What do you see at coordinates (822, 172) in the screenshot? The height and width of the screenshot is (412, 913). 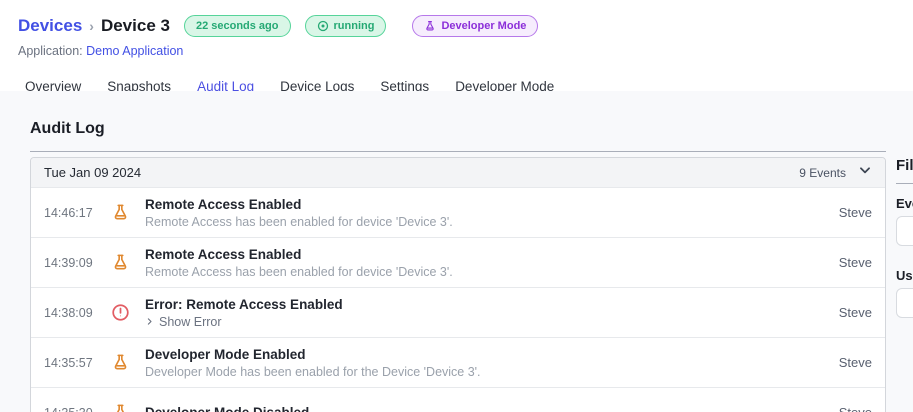 I see `events-count: 9 Events` at bounding box center [822, 172].